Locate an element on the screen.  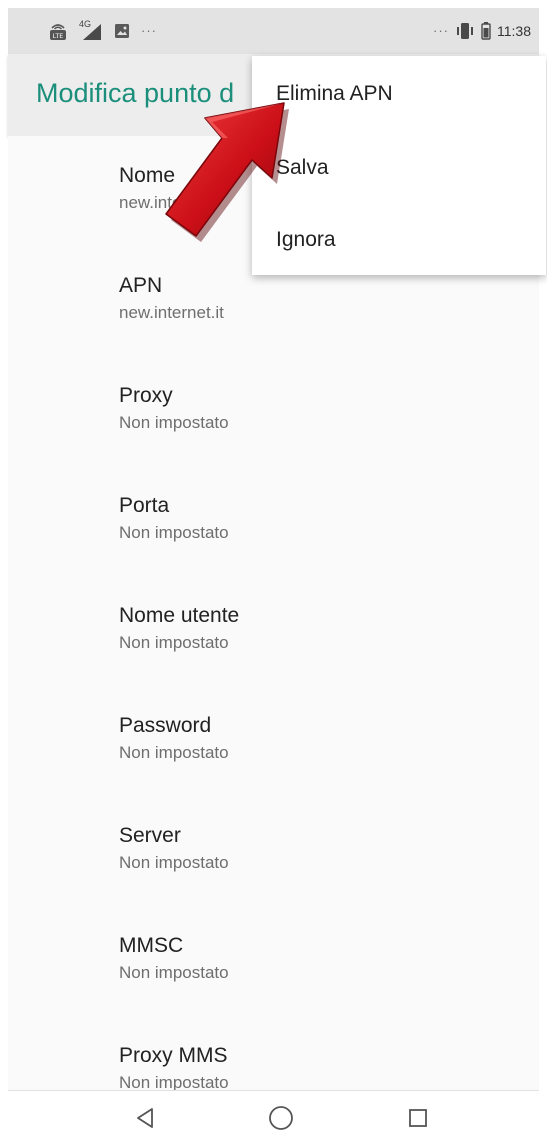
pref-title: MMSC is located at coordinates (151, 945).